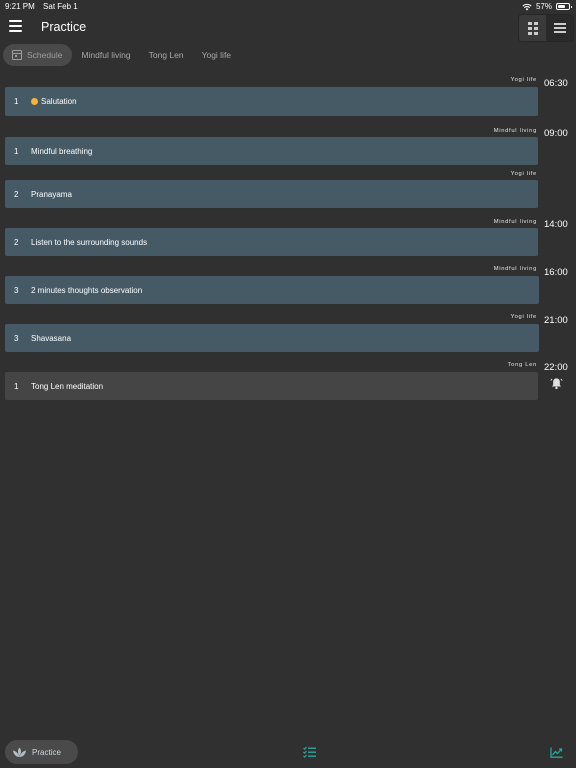 The image size is (576, 768). I want to click on item-title: Pranayama, so click(51, 194).